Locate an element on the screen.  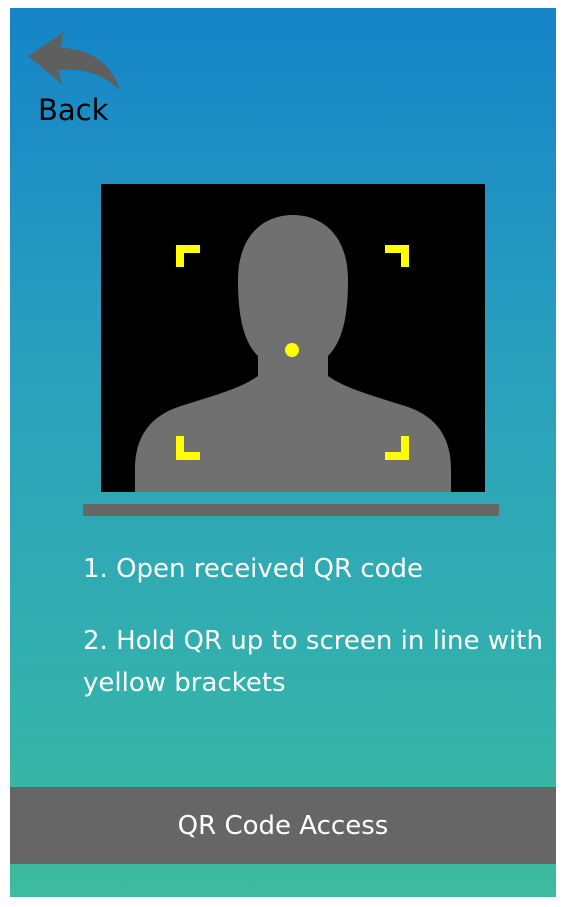
instruction-step-1: 1. Open received QR code is located at coordinates (253, 569).